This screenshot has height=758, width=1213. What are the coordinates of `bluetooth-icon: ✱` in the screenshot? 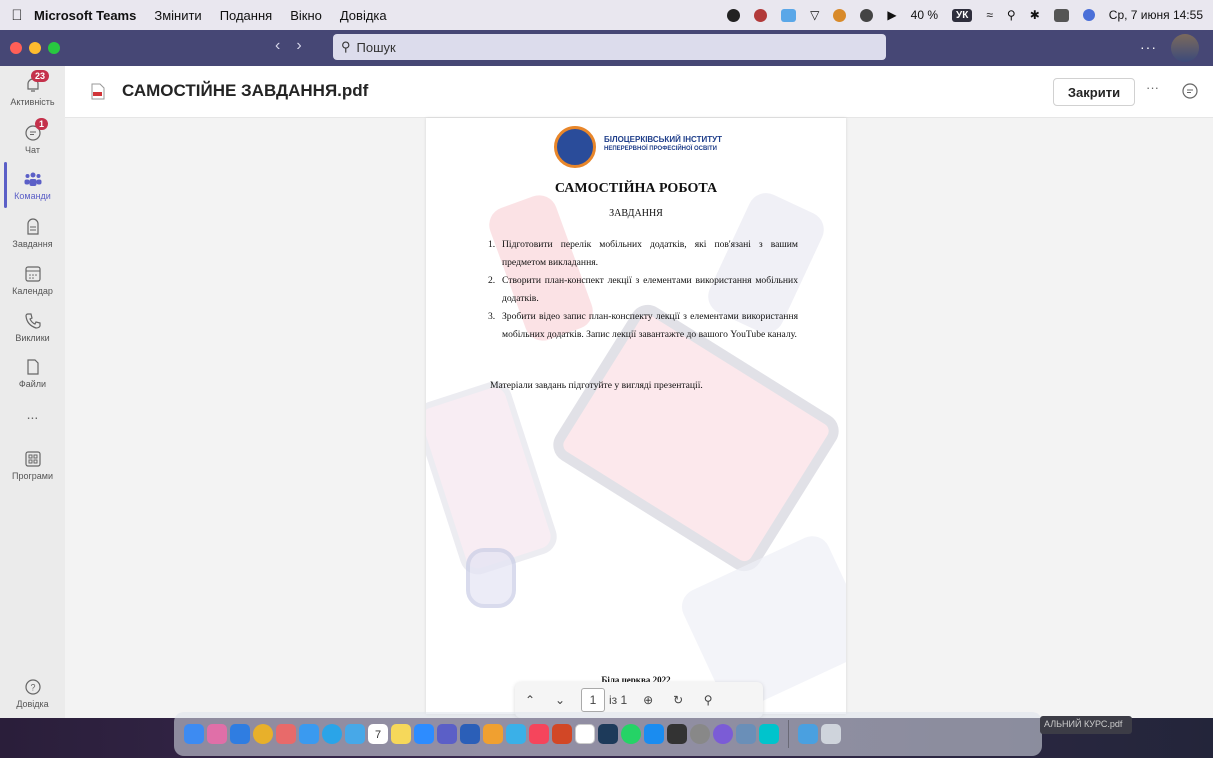 It's located at (1035, 15).